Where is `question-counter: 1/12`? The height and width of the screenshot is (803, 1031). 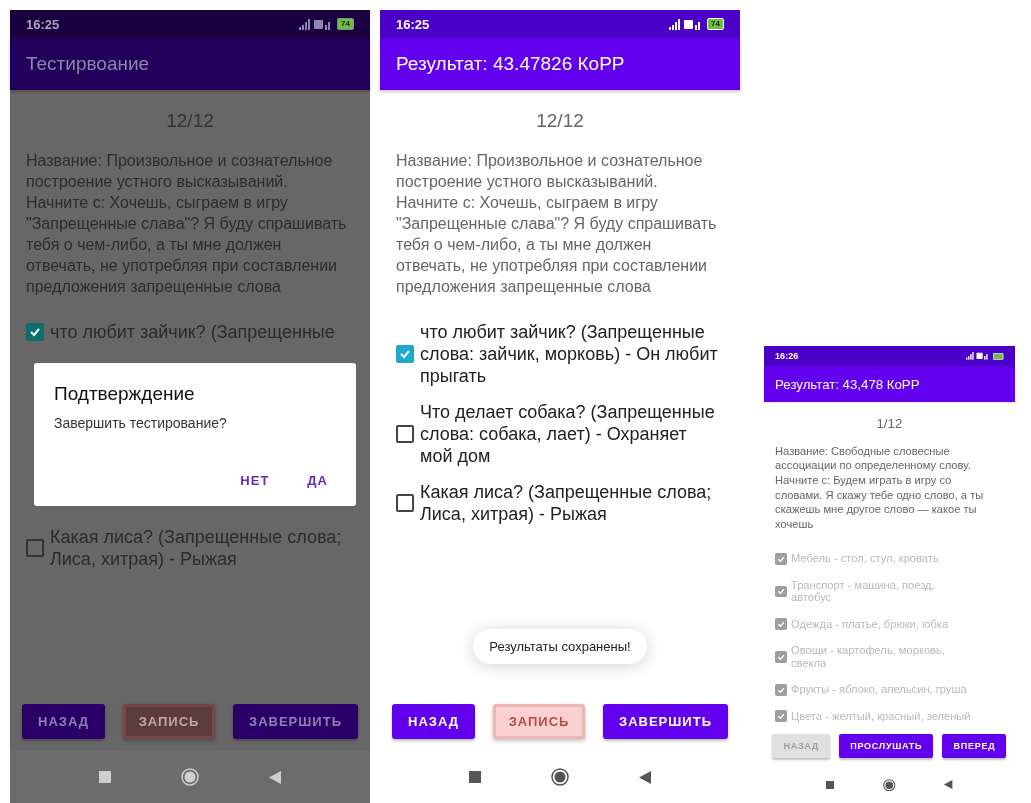
question-counter: 1/12 is located at coordinates (889, 424).